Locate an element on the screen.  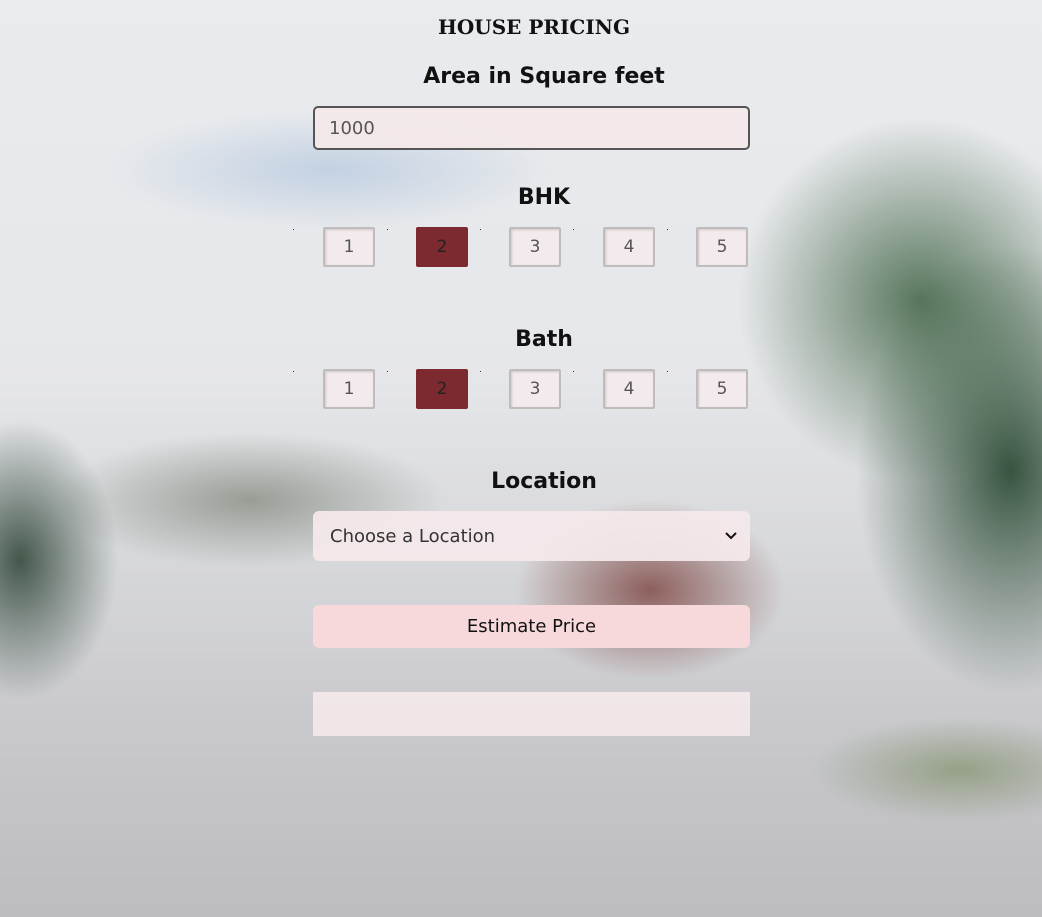
bhk-option-1: 1 is located at coordinates (349, 247).